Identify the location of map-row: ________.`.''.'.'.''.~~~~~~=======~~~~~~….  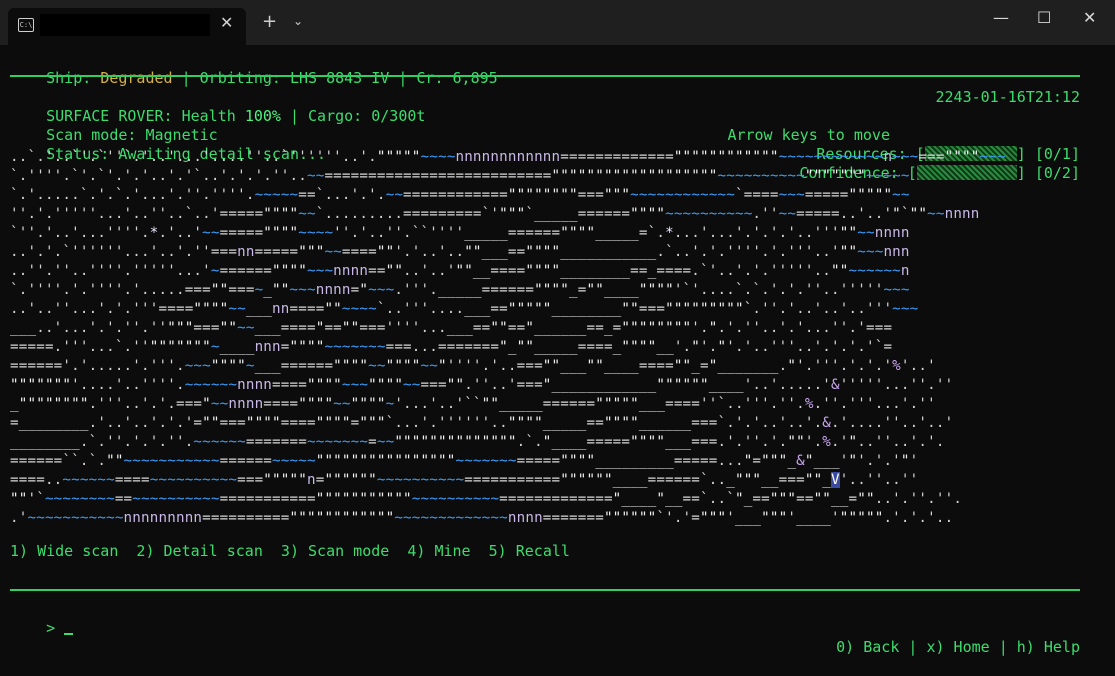
(477, 442).